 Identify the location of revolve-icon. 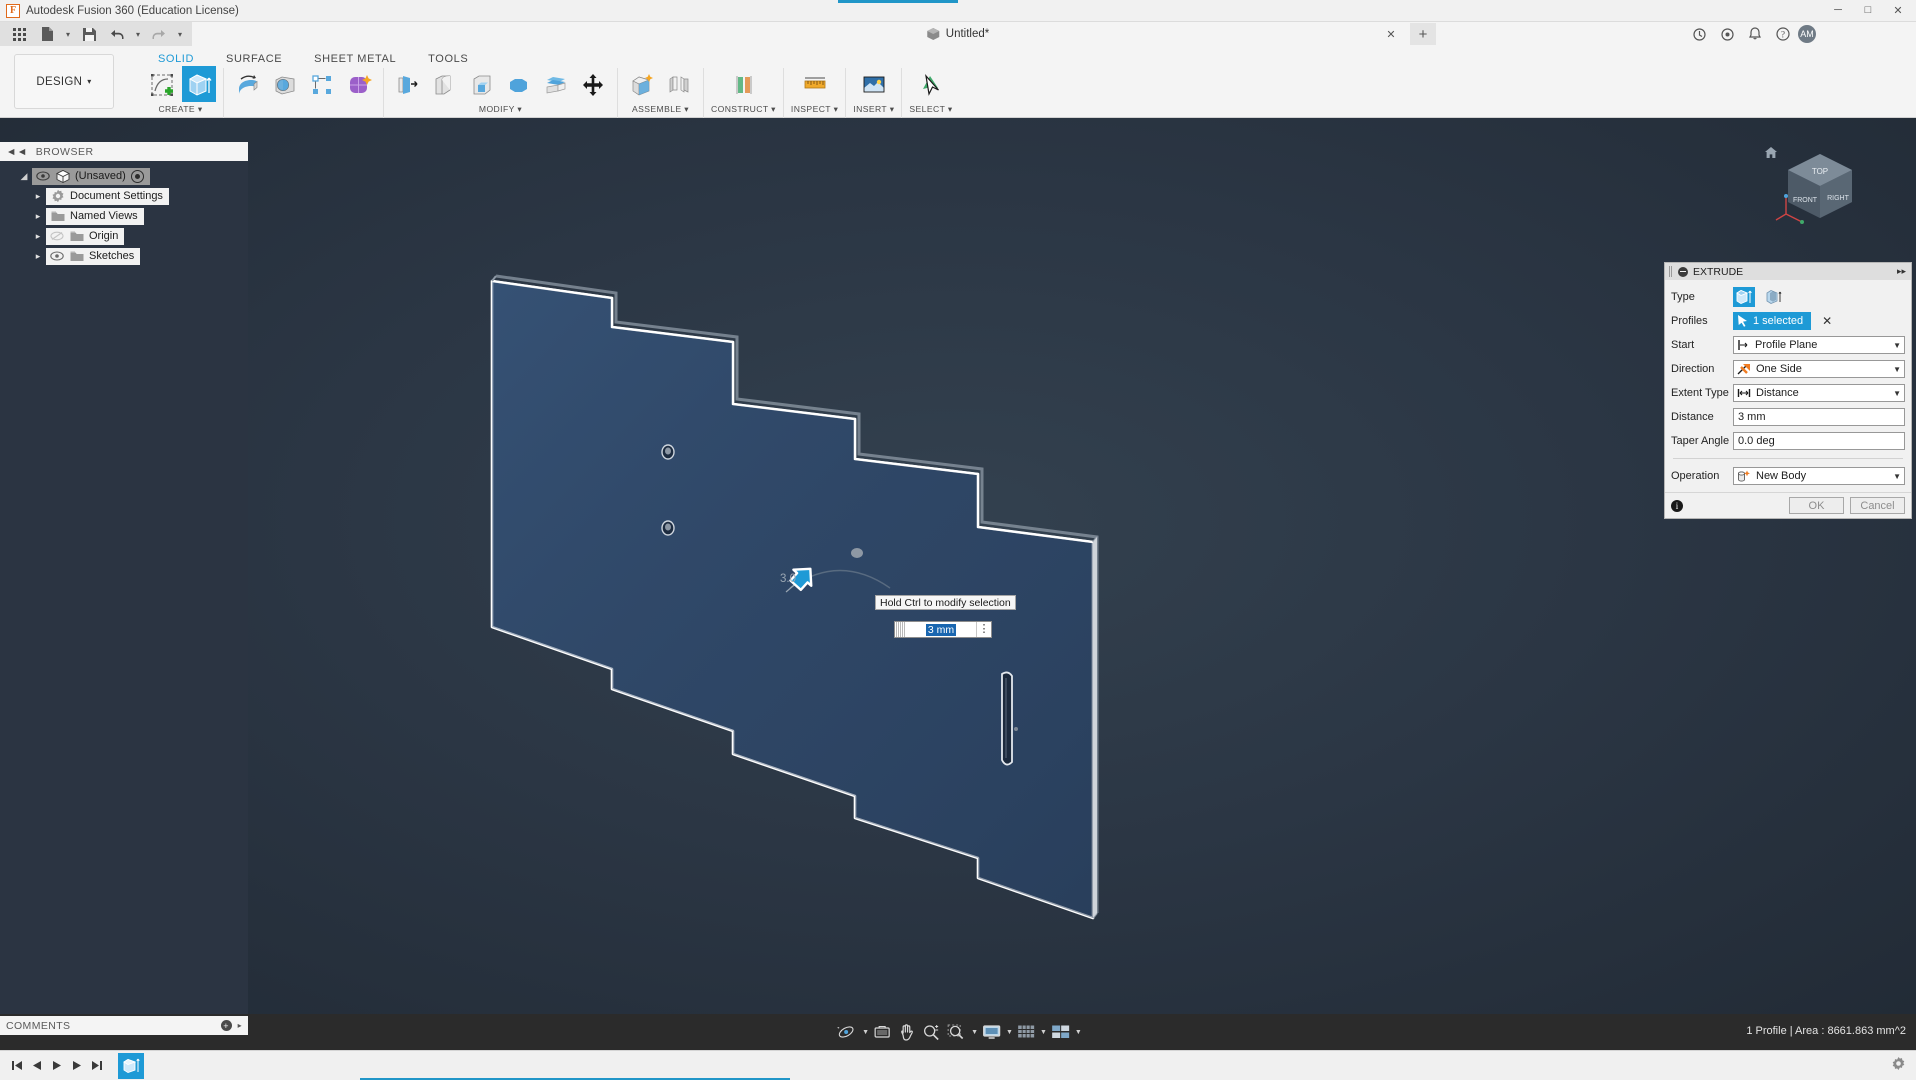
(248, 85).